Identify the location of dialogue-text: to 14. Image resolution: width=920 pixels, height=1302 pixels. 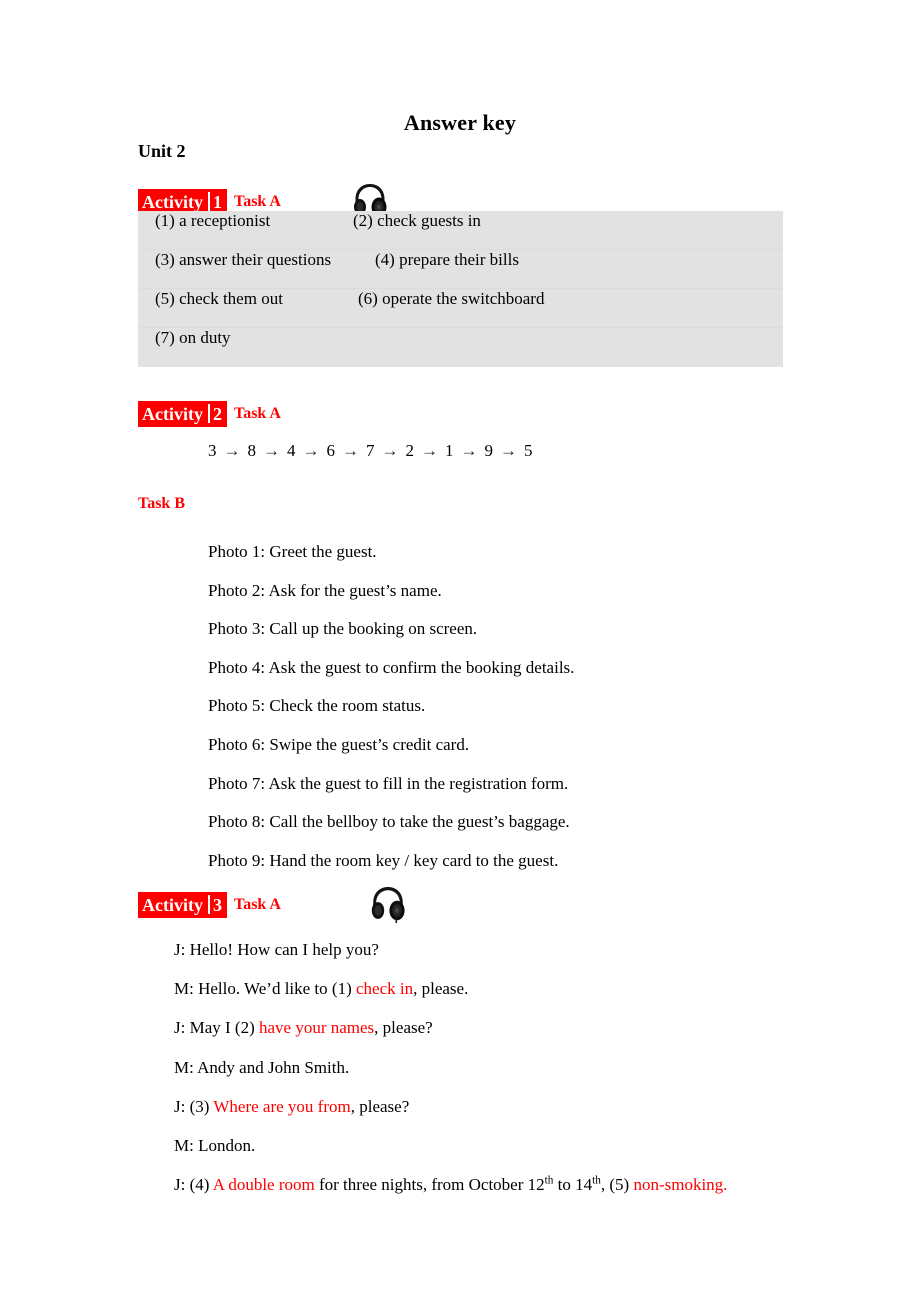
(573, 1185).